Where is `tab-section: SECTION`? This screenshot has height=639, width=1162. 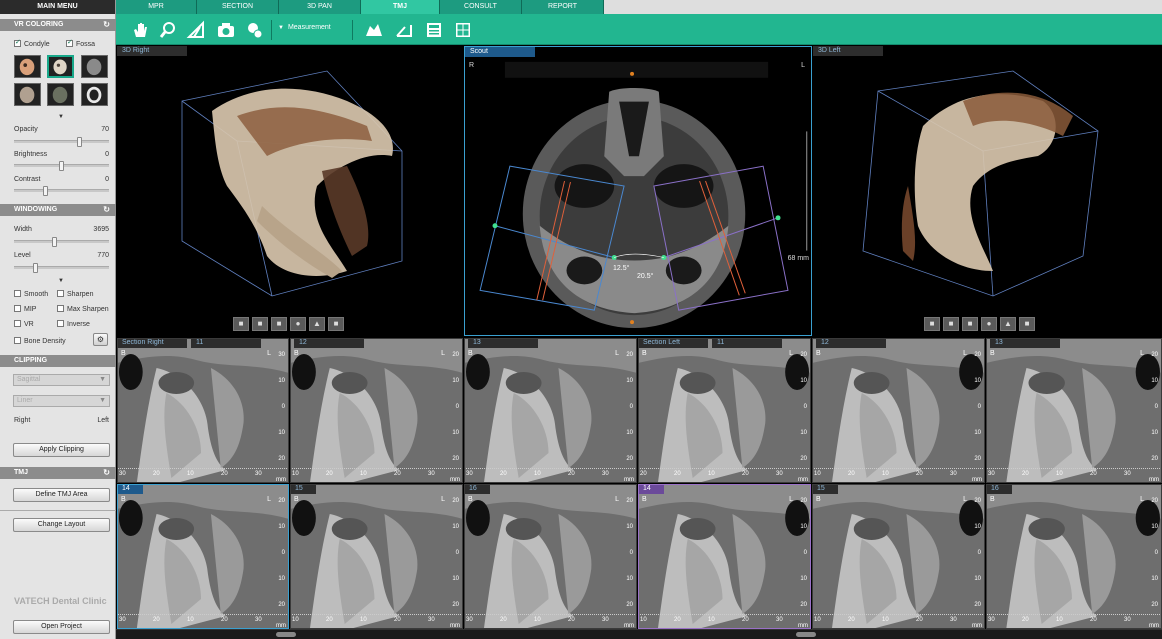
tab-section: SECTION is located at coordinates (238, 7).